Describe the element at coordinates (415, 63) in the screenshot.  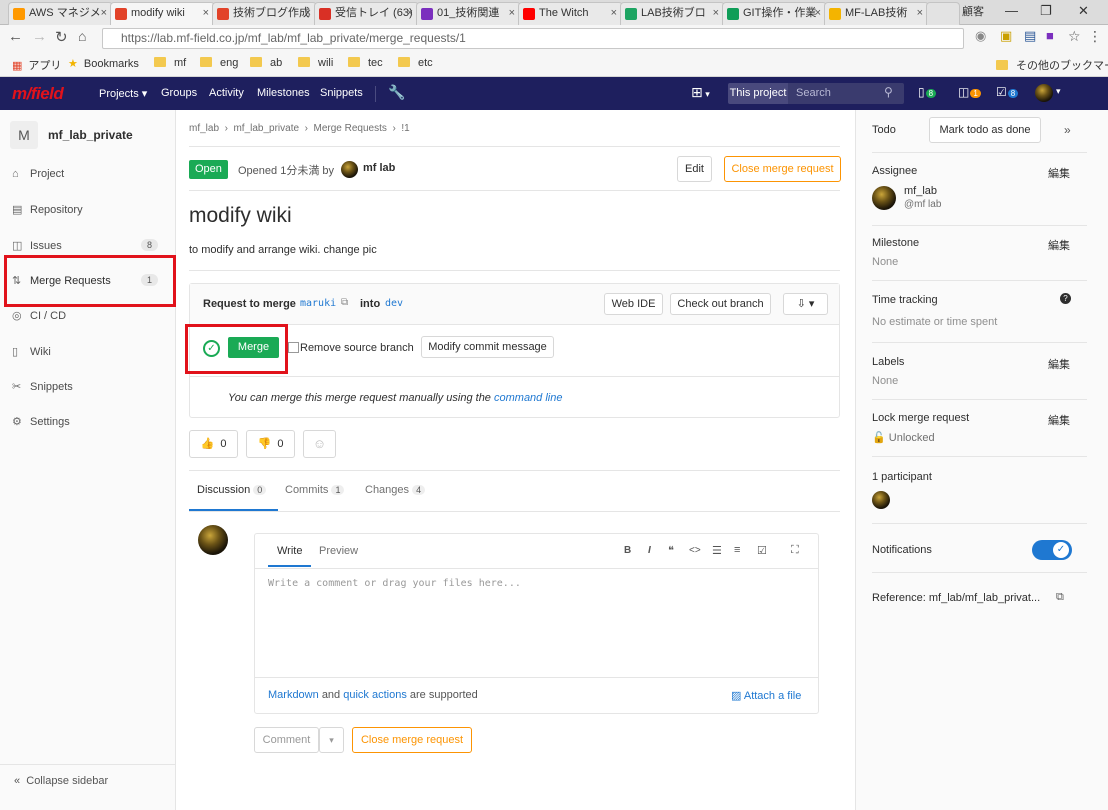
I see `bookmark-item: etc` at that location.